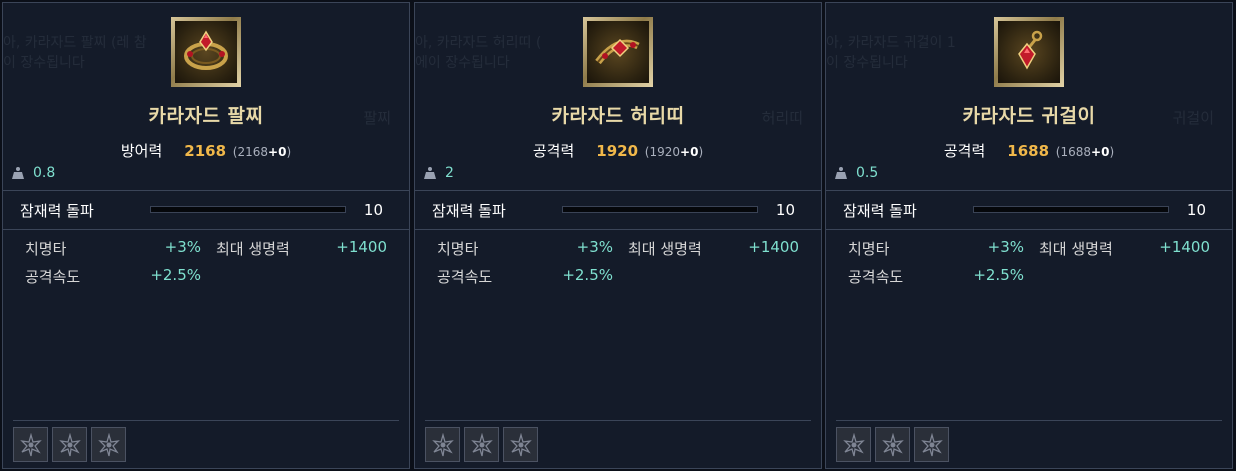  I want to click on weight-indicator: 0.5, so click(856, 173).